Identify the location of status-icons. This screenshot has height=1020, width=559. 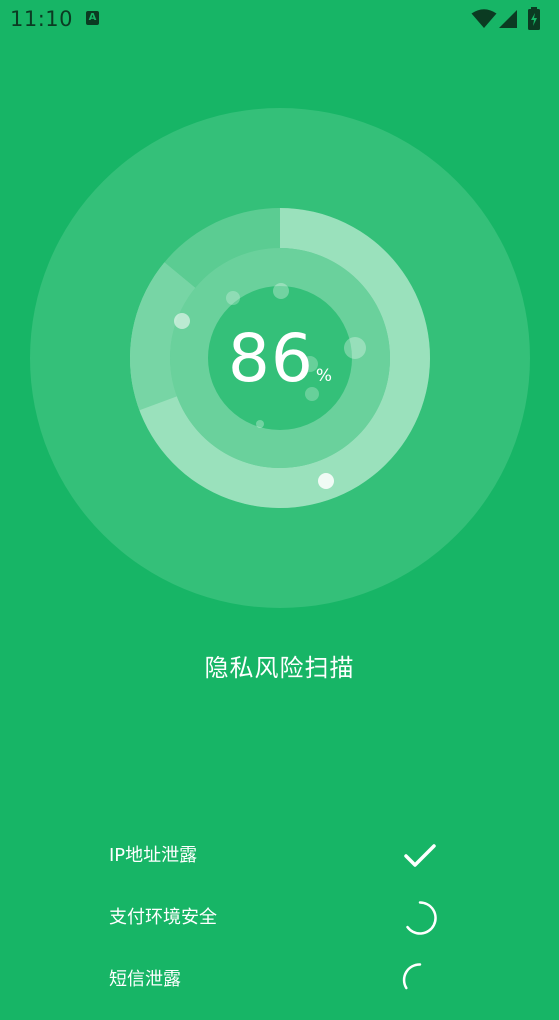
(511, 19).